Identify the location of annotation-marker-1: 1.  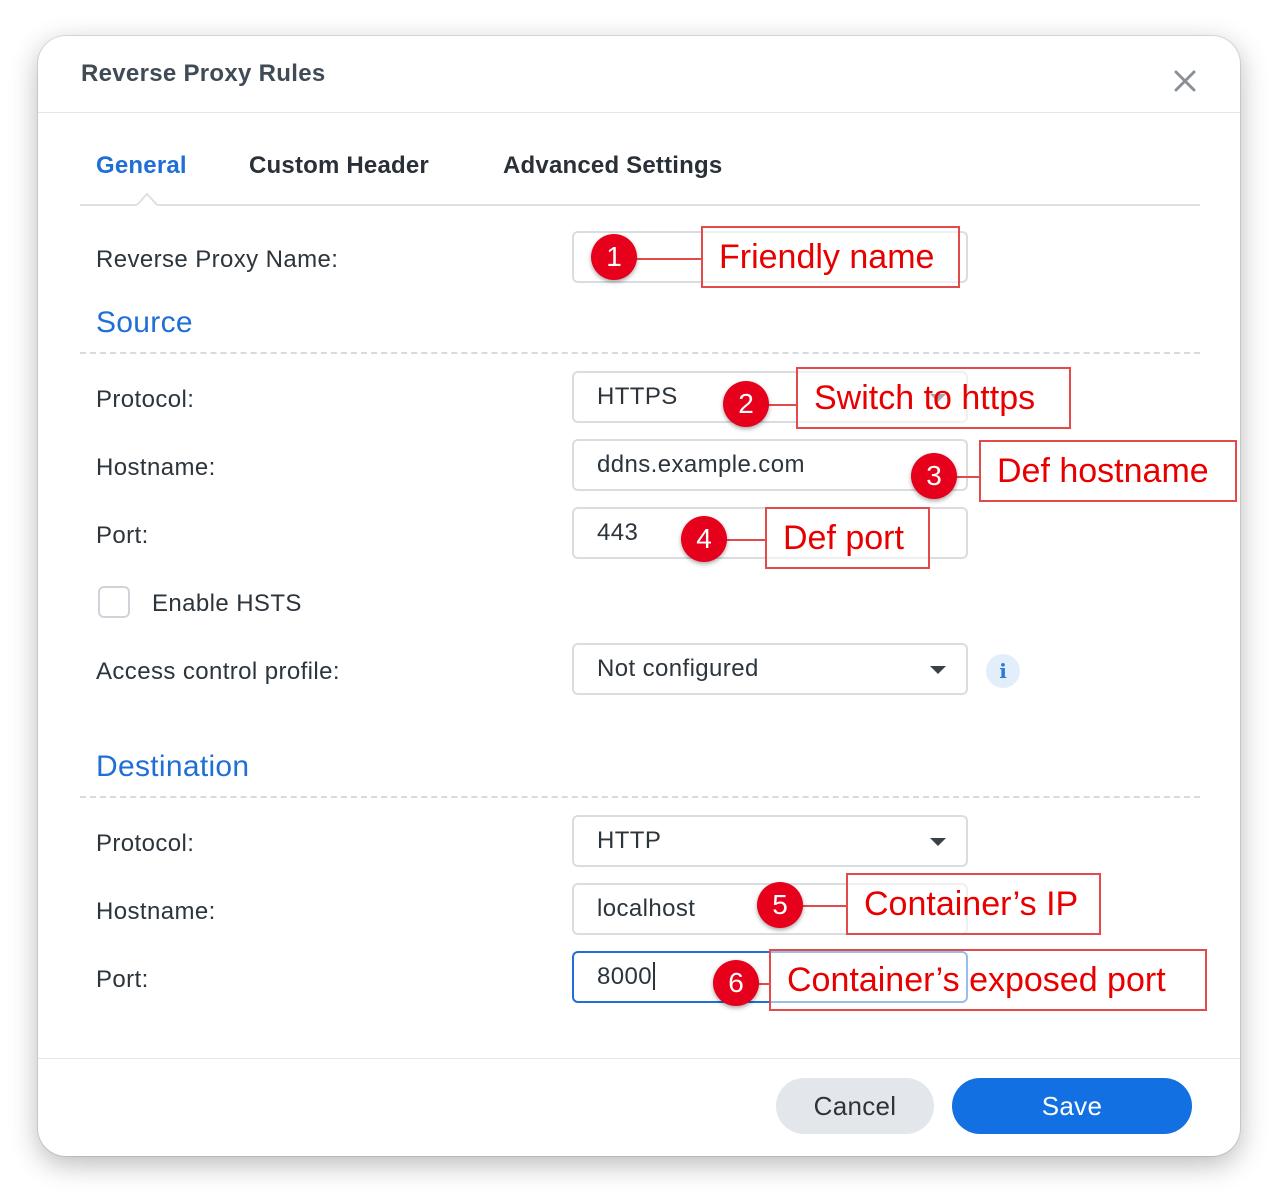
(614, 257).